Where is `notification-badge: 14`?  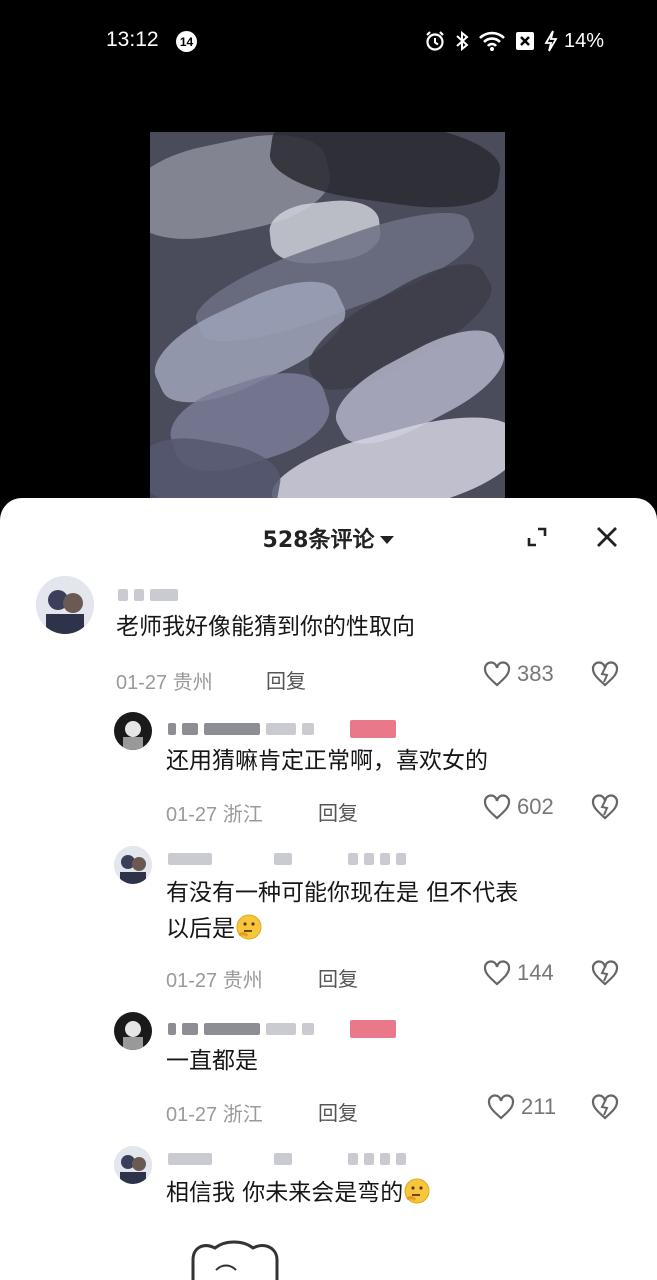 notification-badge: 14 is located at coordinates (186, 41).